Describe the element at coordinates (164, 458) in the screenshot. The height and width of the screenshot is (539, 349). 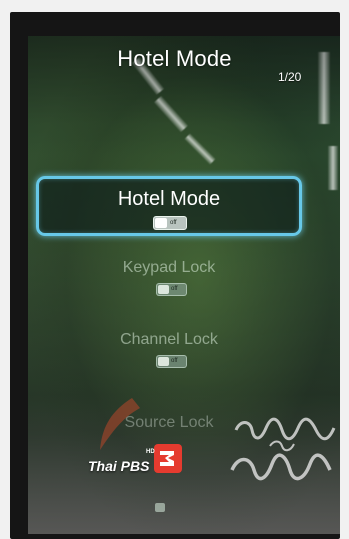
I see `channel-logo-hd3: HD` at that location.